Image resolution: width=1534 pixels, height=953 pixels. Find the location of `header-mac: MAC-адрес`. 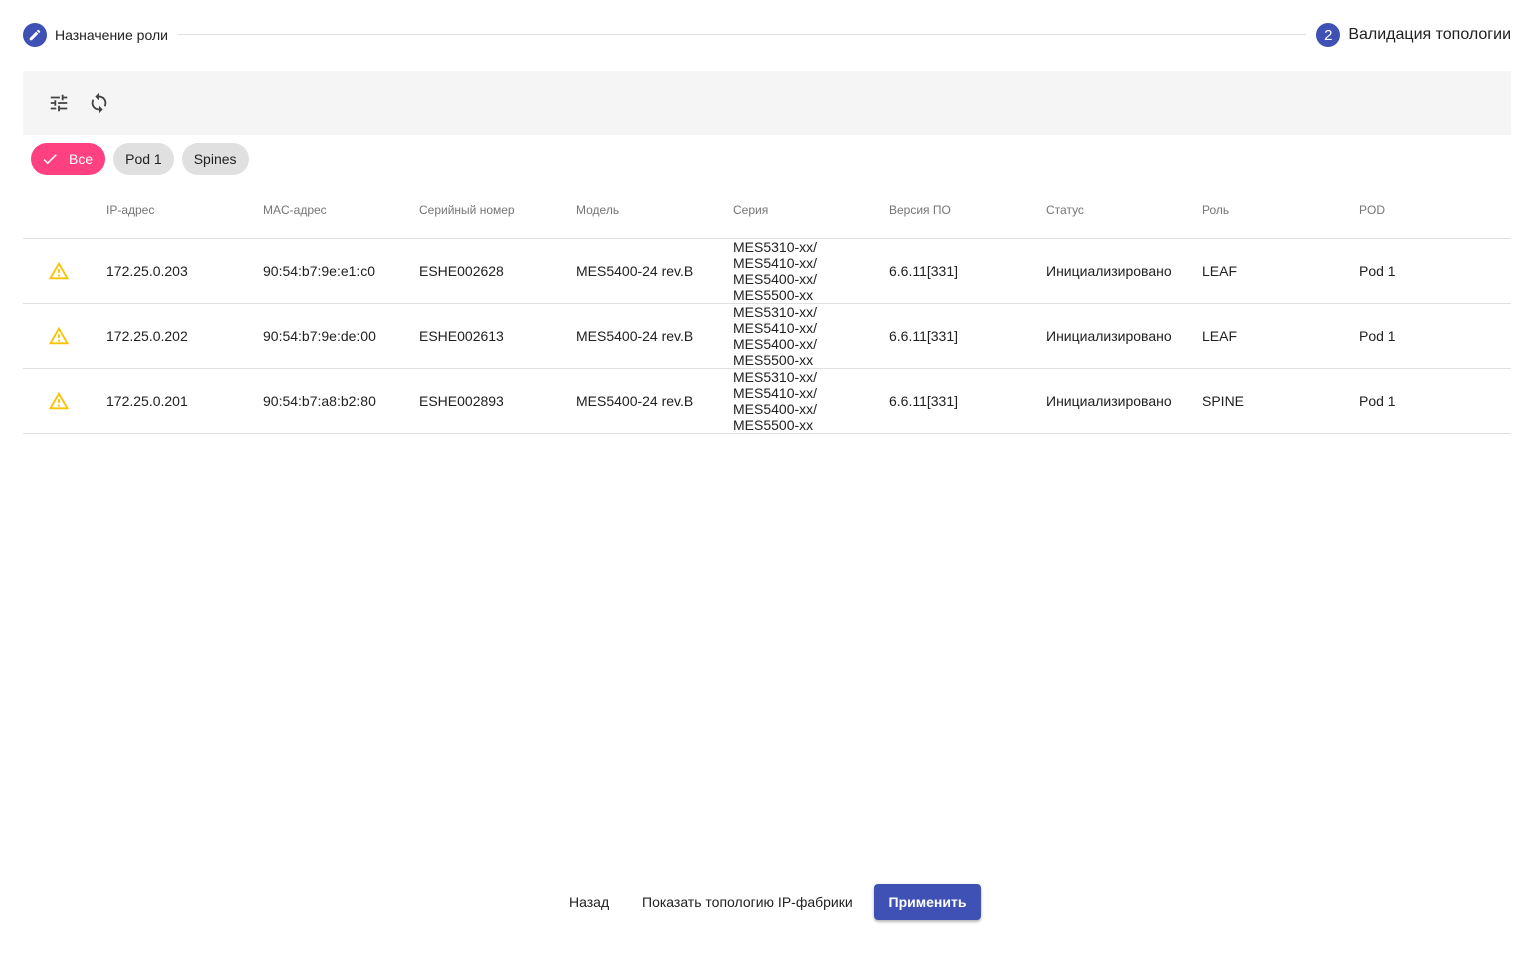

header-mac: MAC-адрес is located at coordinates (295, 210).